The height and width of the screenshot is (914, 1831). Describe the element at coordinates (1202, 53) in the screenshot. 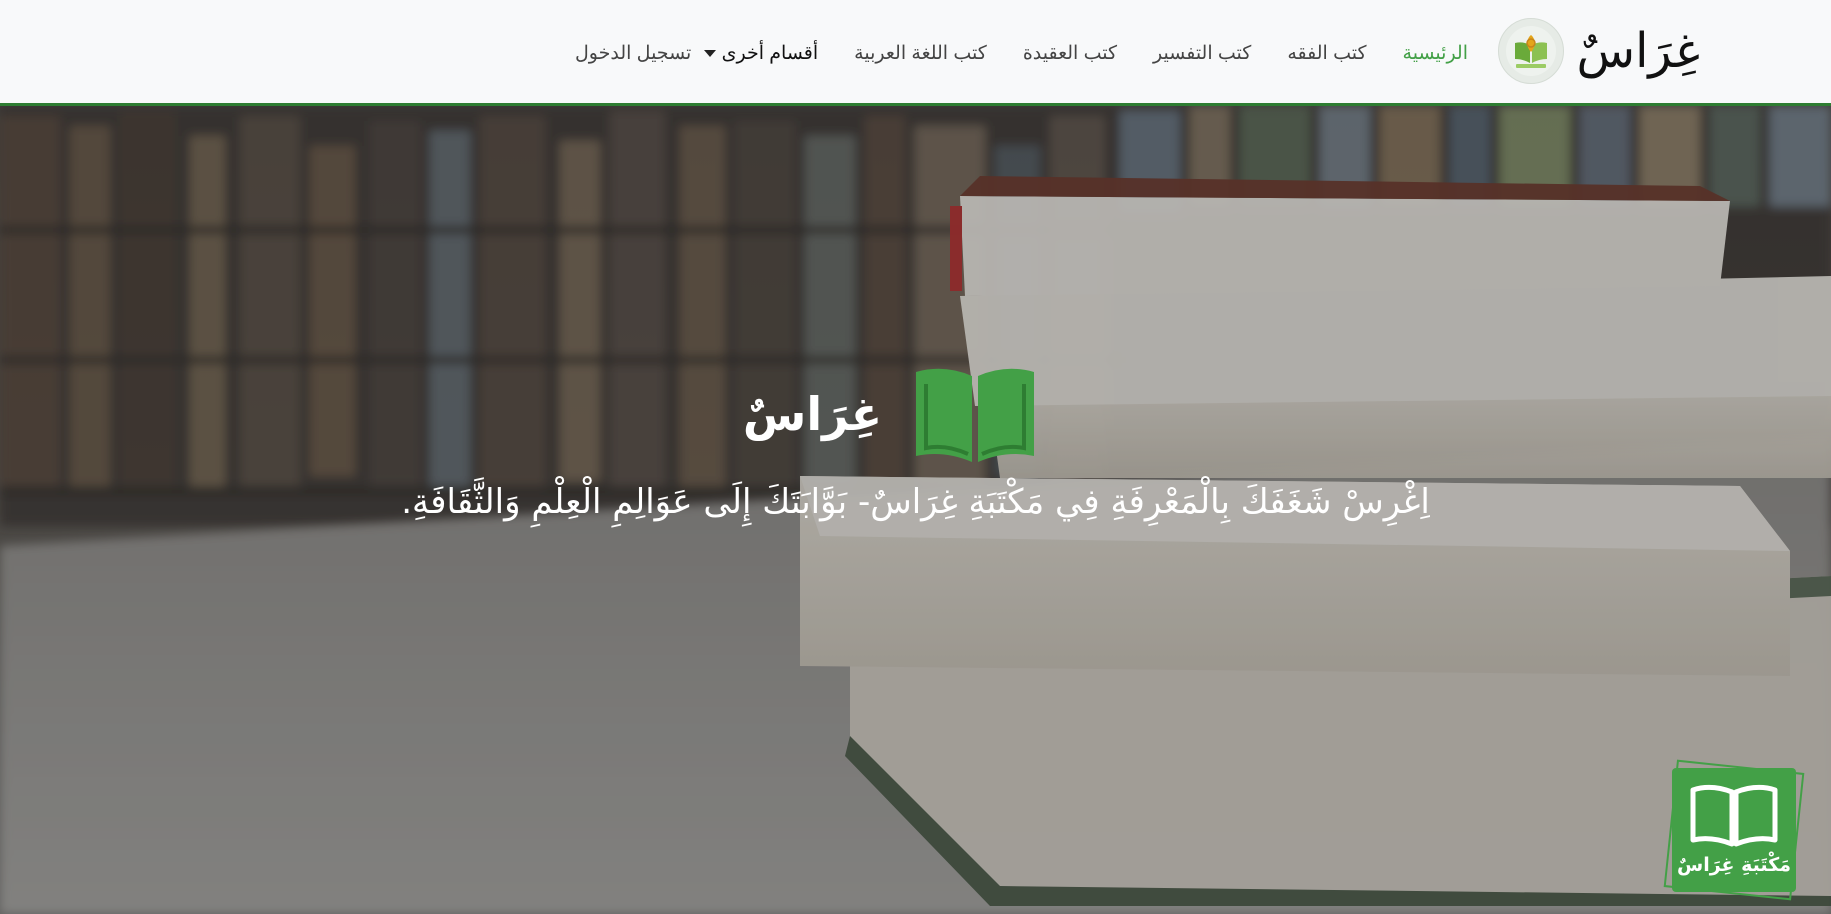

I see `nav-item-tafsir: كتب التفسير` at that location.